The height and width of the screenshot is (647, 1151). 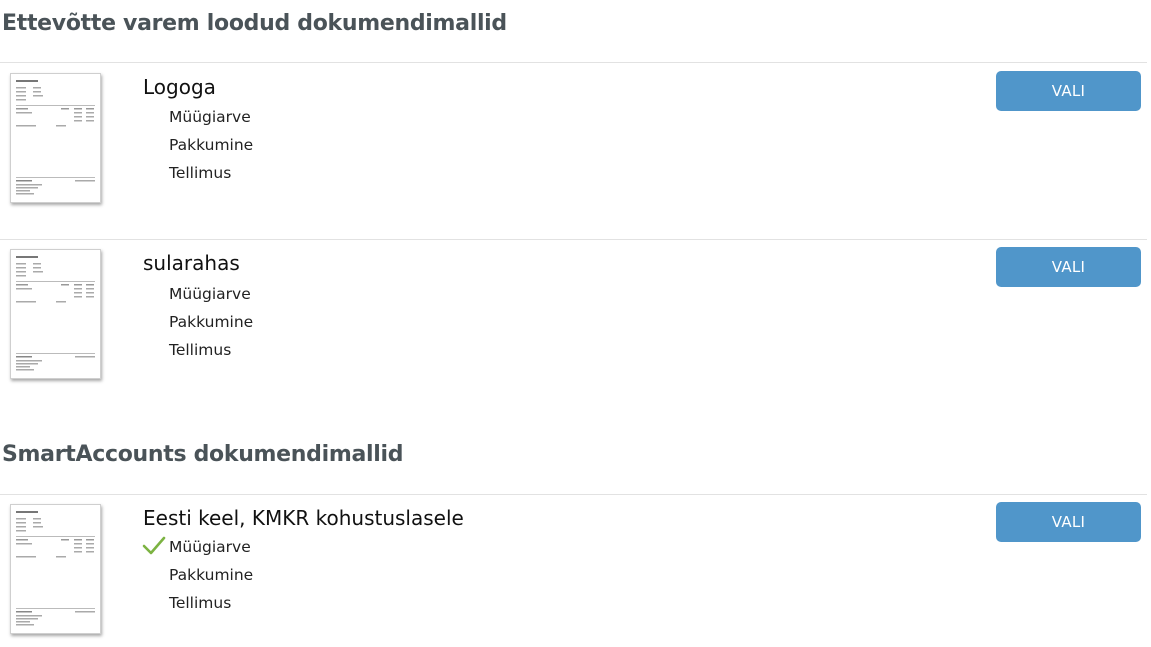 I want to click on template-name: Eesti keel, KMKR kohustuslasele, so click(x=303, y=518).